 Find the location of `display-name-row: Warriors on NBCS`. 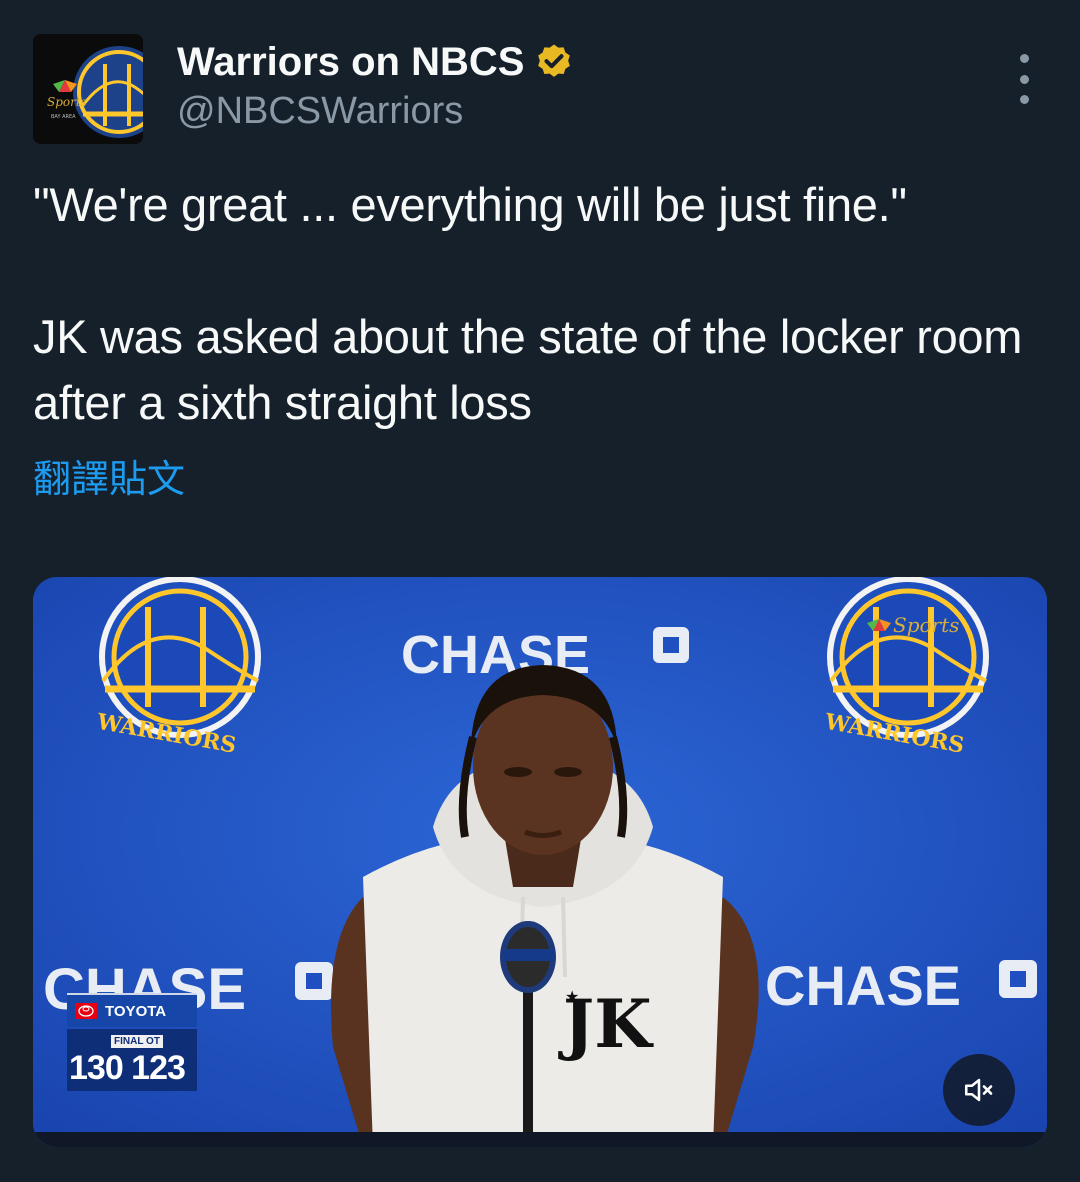

display-name-row: Warriors on NBCS is located at coordinates (375, 62).